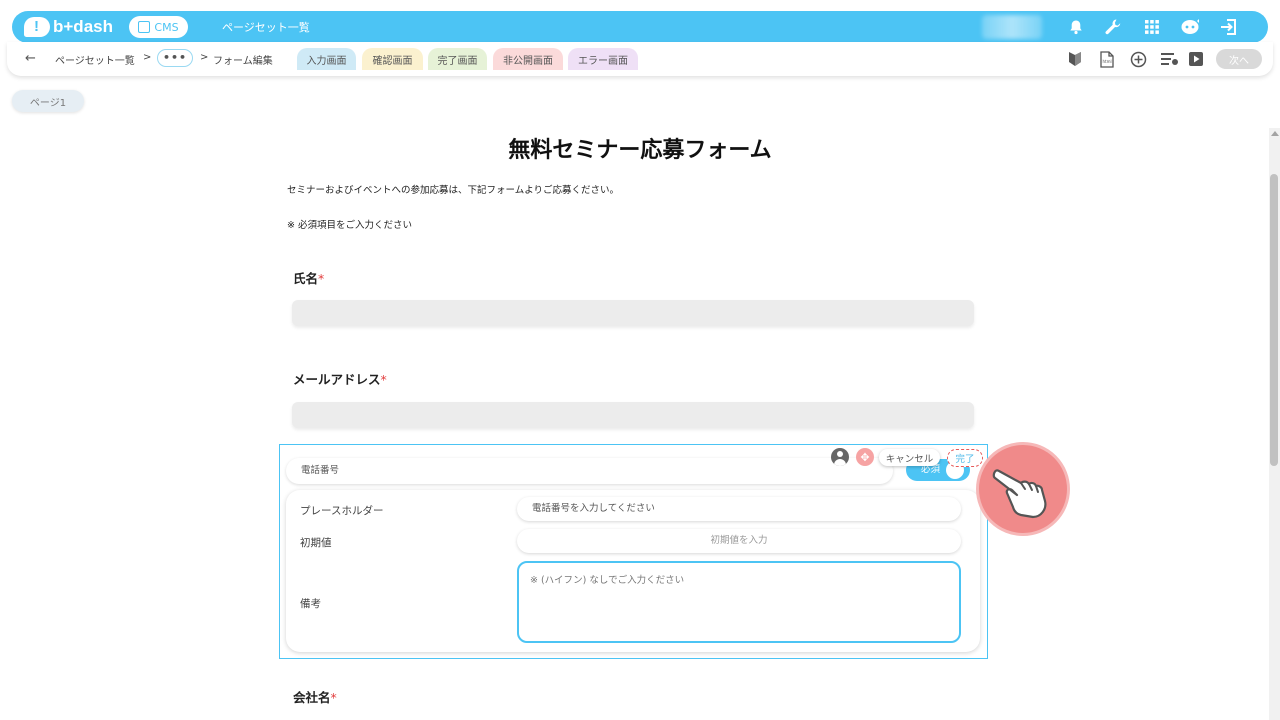 The width and height of the screenshot is (1280, 720). I want to click on field-label-text: 会社名, so click(312, 697).